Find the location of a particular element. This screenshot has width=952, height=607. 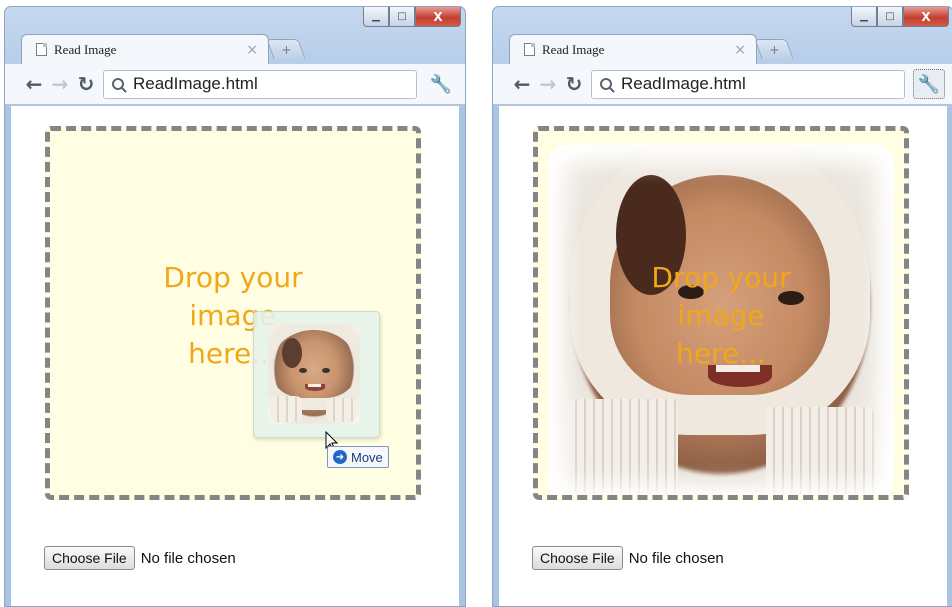

child-photo-thumbnail is located at coordinates (314, 374).